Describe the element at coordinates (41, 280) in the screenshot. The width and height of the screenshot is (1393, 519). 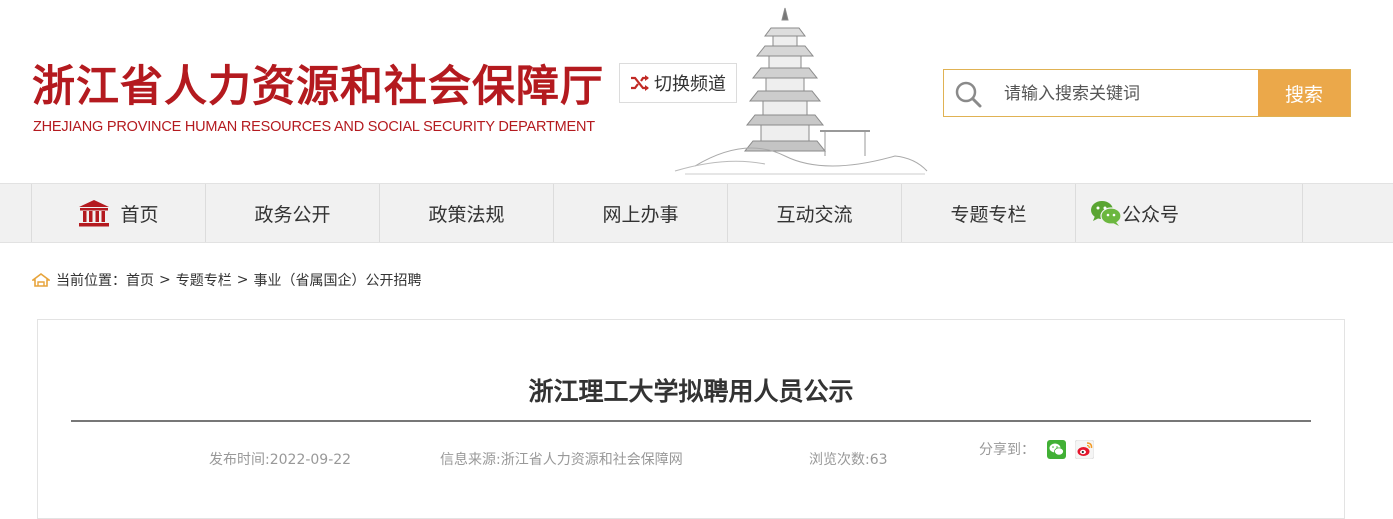
I see `home-icon` at that location.